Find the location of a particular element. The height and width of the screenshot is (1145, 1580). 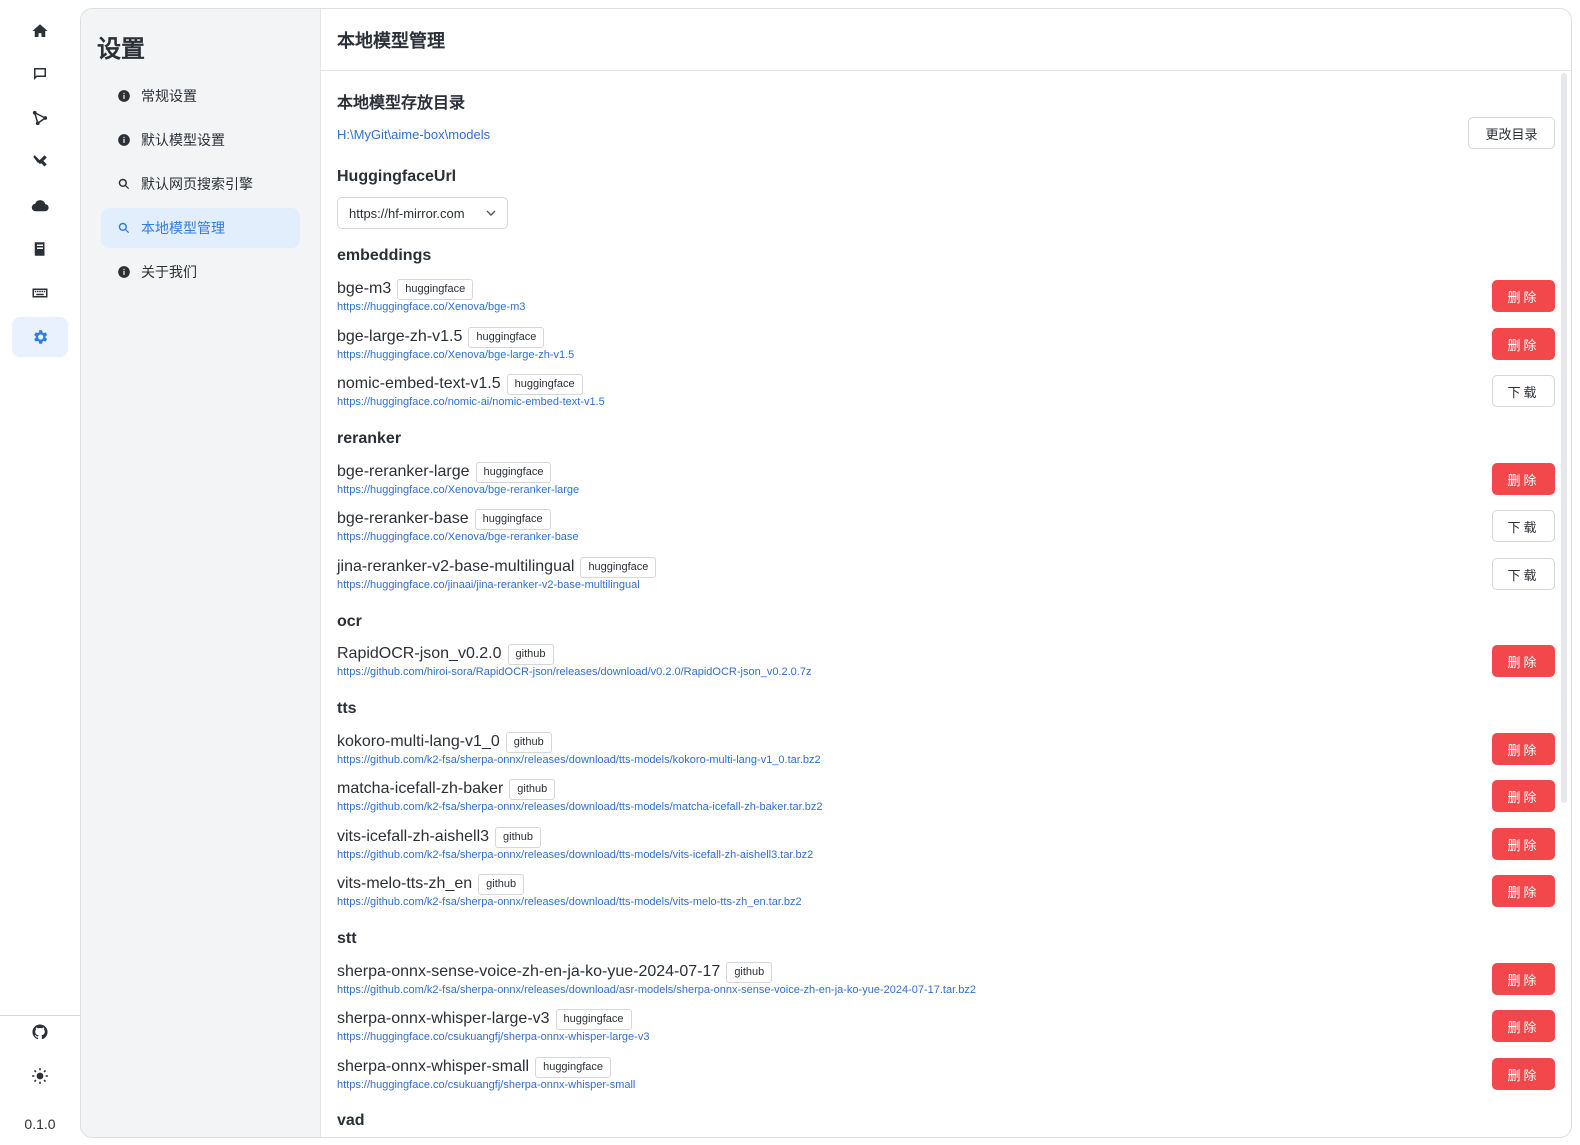

nav-item-search-engine: 默认网页搜索引擎 is located at coordinates (200, 184).